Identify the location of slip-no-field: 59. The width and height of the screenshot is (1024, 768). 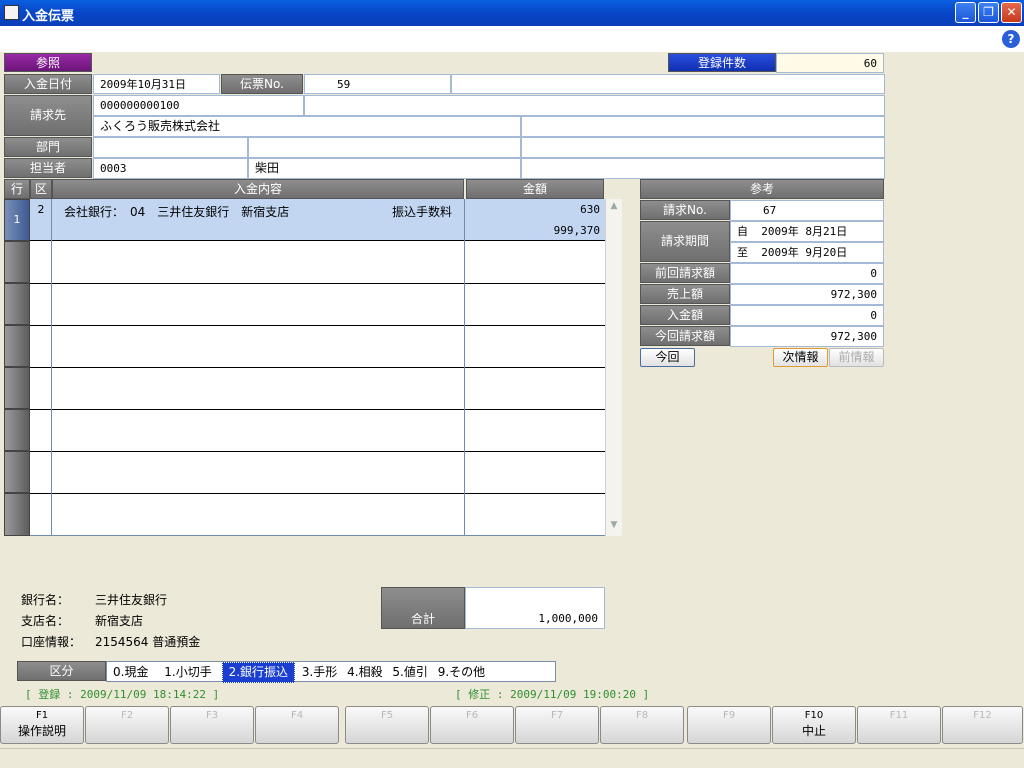
(377, 84).